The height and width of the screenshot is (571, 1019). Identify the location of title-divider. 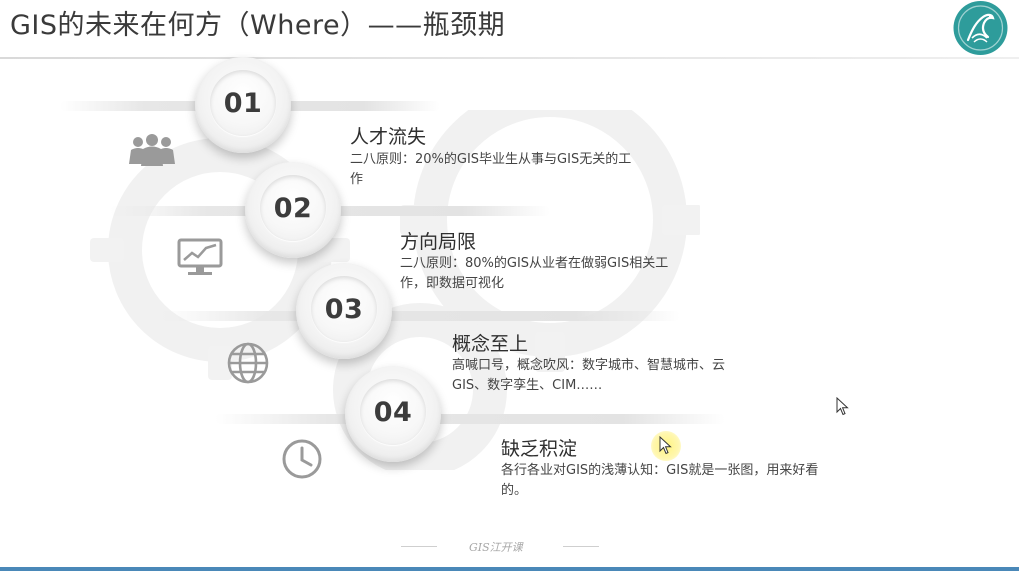
(509, 58).